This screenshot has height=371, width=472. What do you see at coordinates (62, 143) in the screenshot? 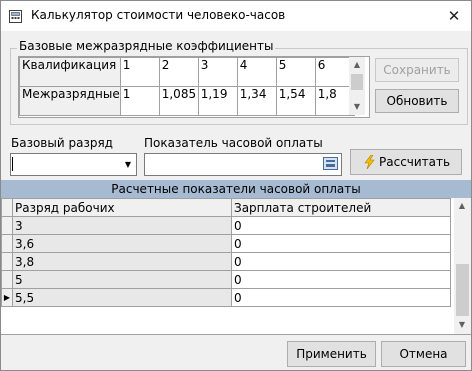
I see `base-rank-label: Базовый разряд` at bounding box center [62, 143].